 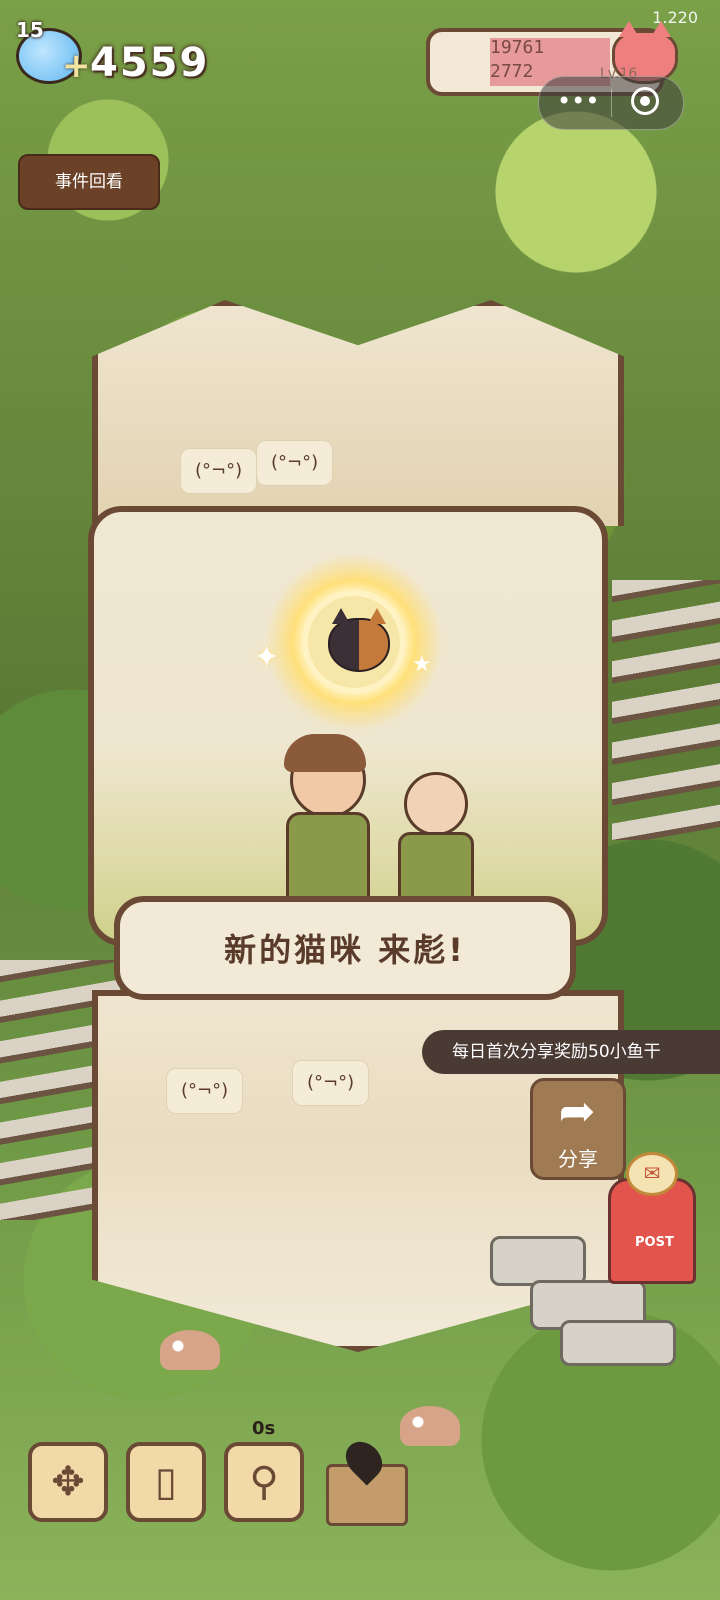 I want to click on owner-character, so click(x=325, y=824).